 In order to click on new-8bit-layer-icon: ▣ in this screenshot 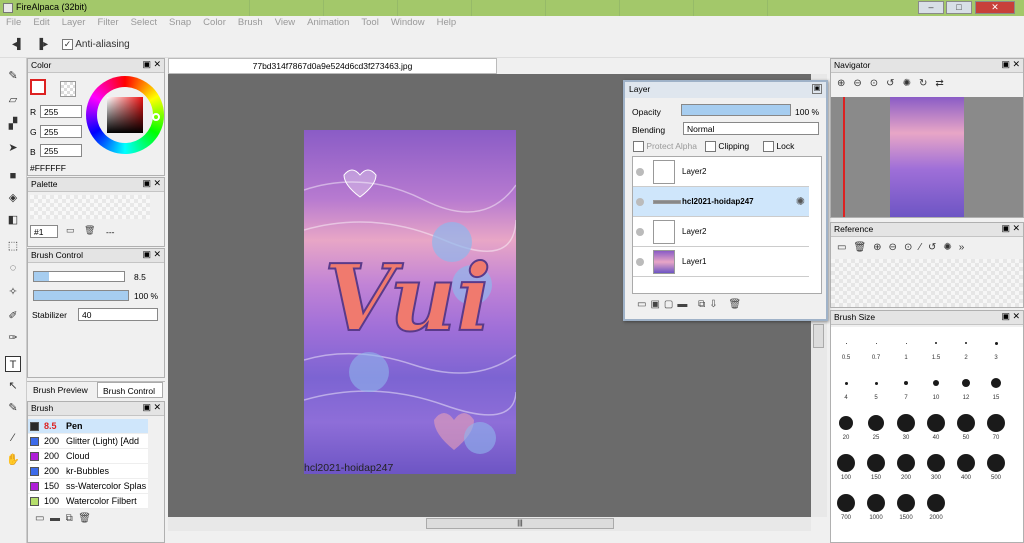, I will do `click(656, 304)`.